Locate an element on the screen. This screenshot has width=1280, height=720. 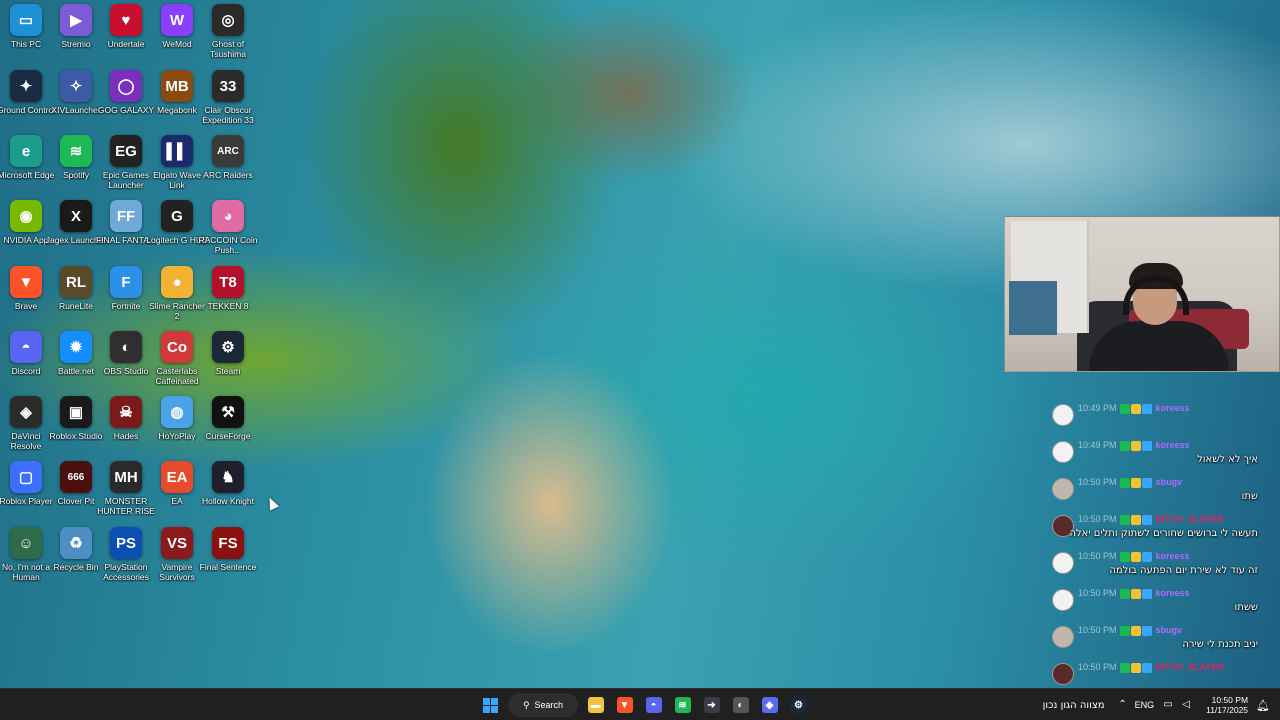
taskbar-app-diamond-button: ◆ is located at coordinates (770, 705).